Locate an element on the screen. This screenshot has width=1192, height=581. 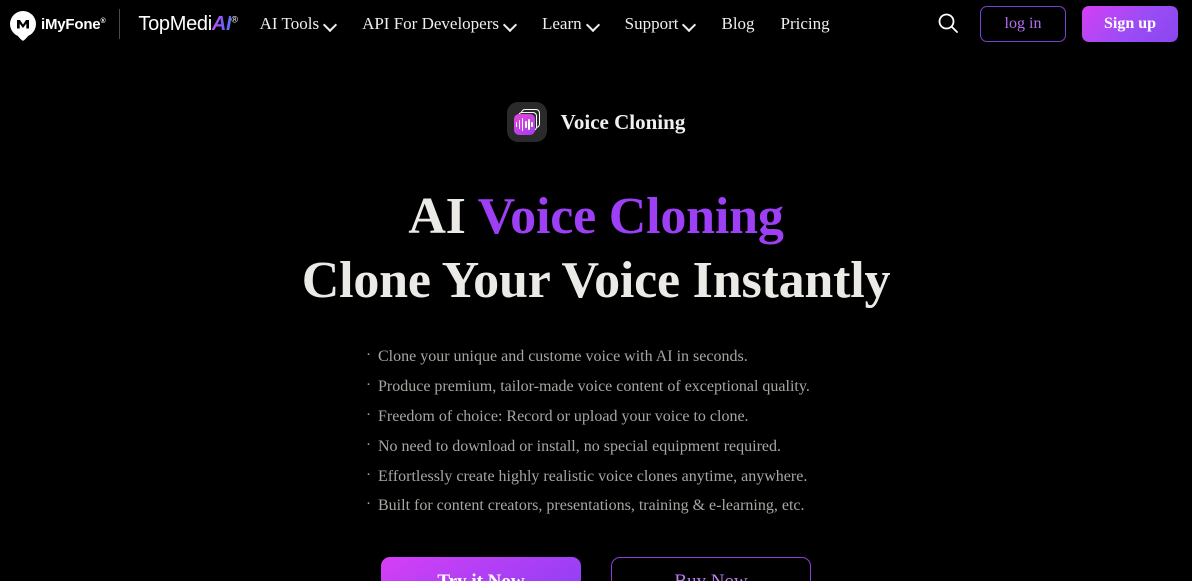
imyfone-logo: iMyFone® is located at coordinates (64, 24).